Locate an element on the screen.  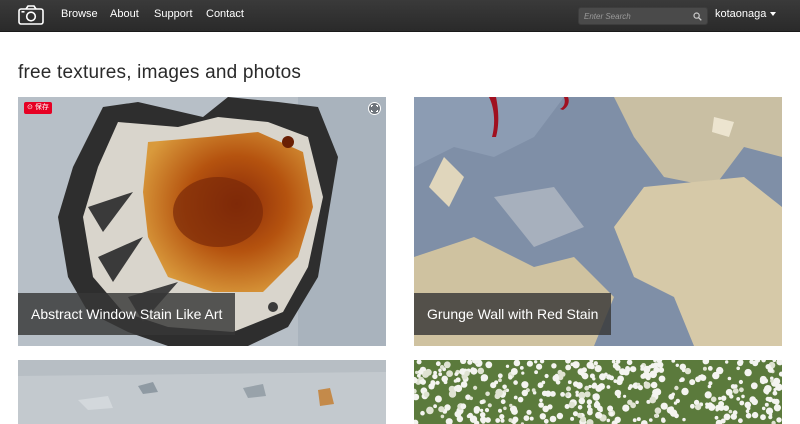
search-box is located at coordinates (643, 16).